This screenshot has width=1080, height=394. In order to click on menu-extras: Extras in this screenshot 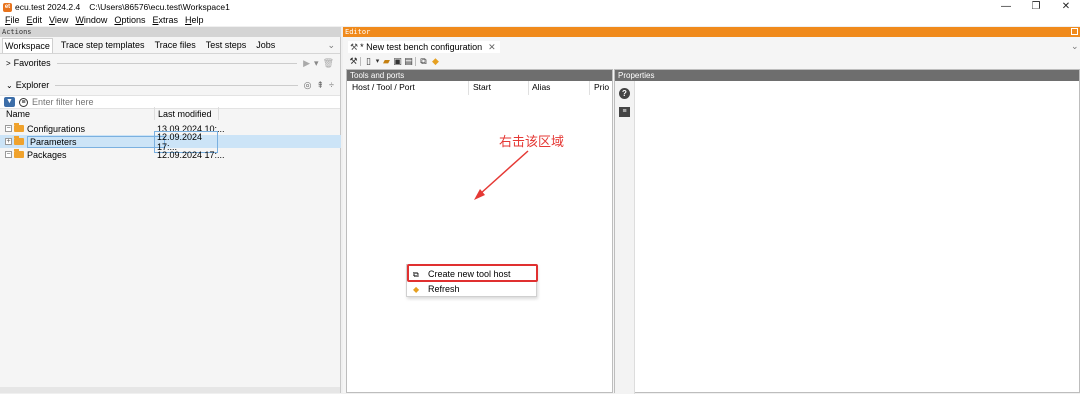, I will do `click(165, 20)`.